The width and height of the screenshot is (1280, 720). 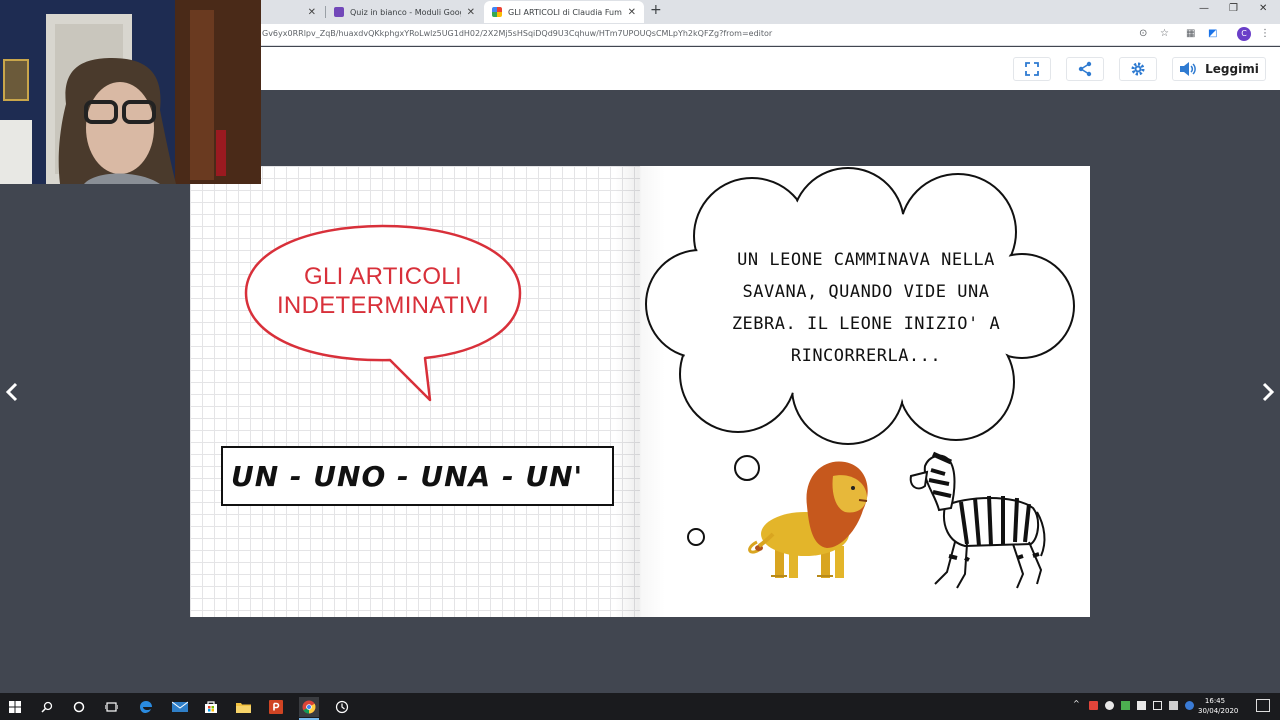 What do you see at coordinates (1188, 69) in the screenshot?
I see `speaker-icon` at bounding box center [1188, 69].